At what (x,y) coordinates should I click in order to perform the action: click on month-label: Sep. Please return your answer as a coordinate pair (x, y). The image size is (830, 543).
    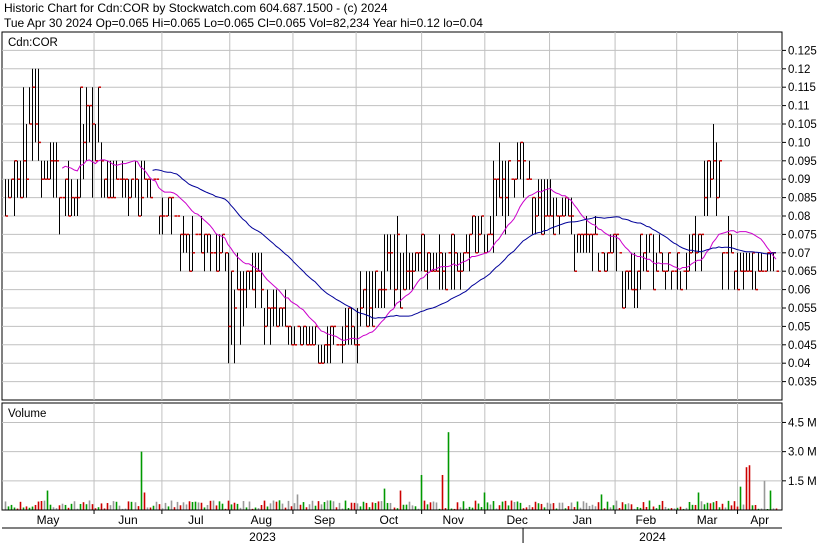
    Looking at the image, I should click on (325, 520).